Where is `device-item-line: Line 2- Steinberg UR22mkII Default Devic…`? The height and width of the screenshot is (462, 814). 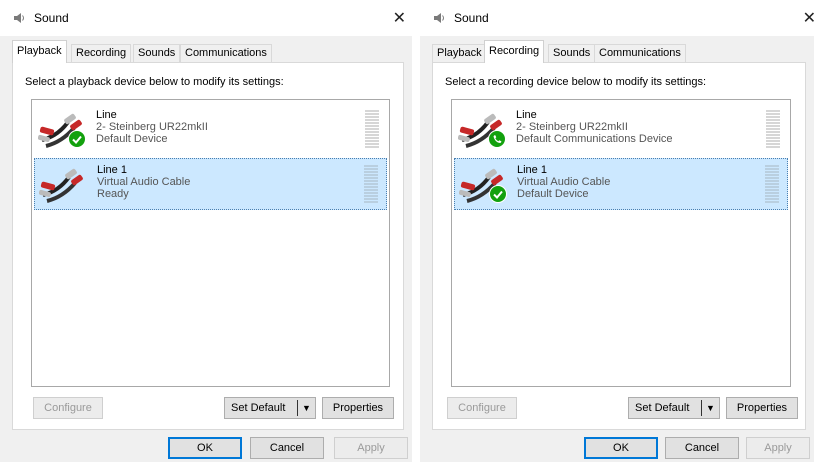
device-item-line: Line 2- Steinberg UR22mkII Default Devic… is located at coordinates (210, 130).